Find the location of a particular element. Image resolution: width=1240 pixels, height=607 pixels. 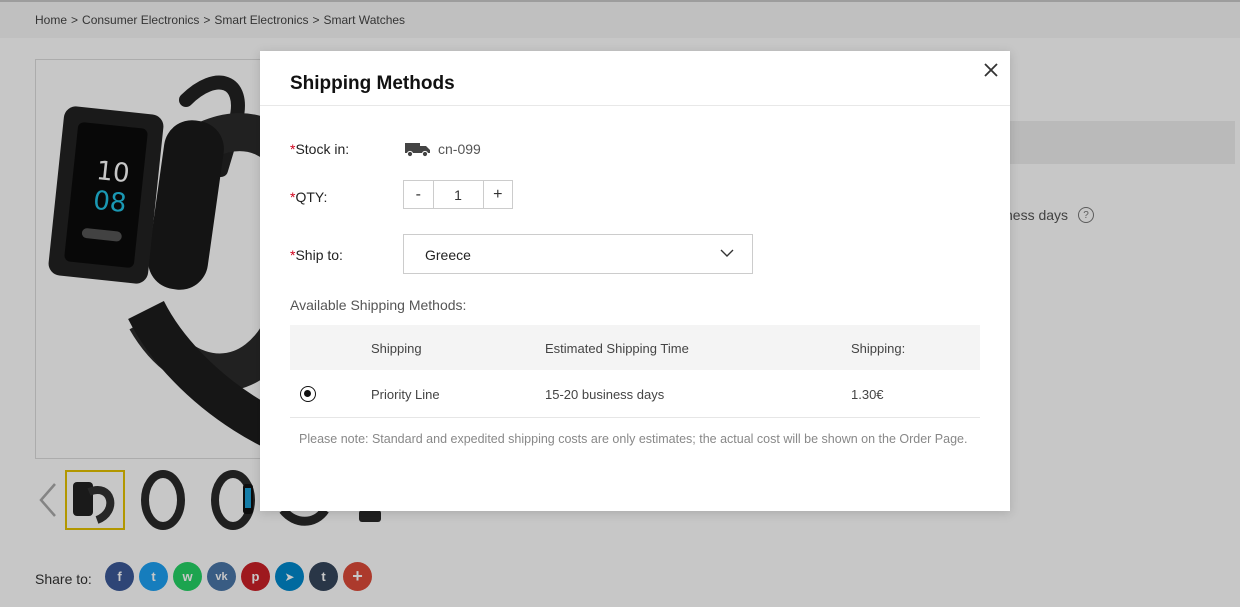

qty-decrement-button: - is located at coordinates (418, 194).